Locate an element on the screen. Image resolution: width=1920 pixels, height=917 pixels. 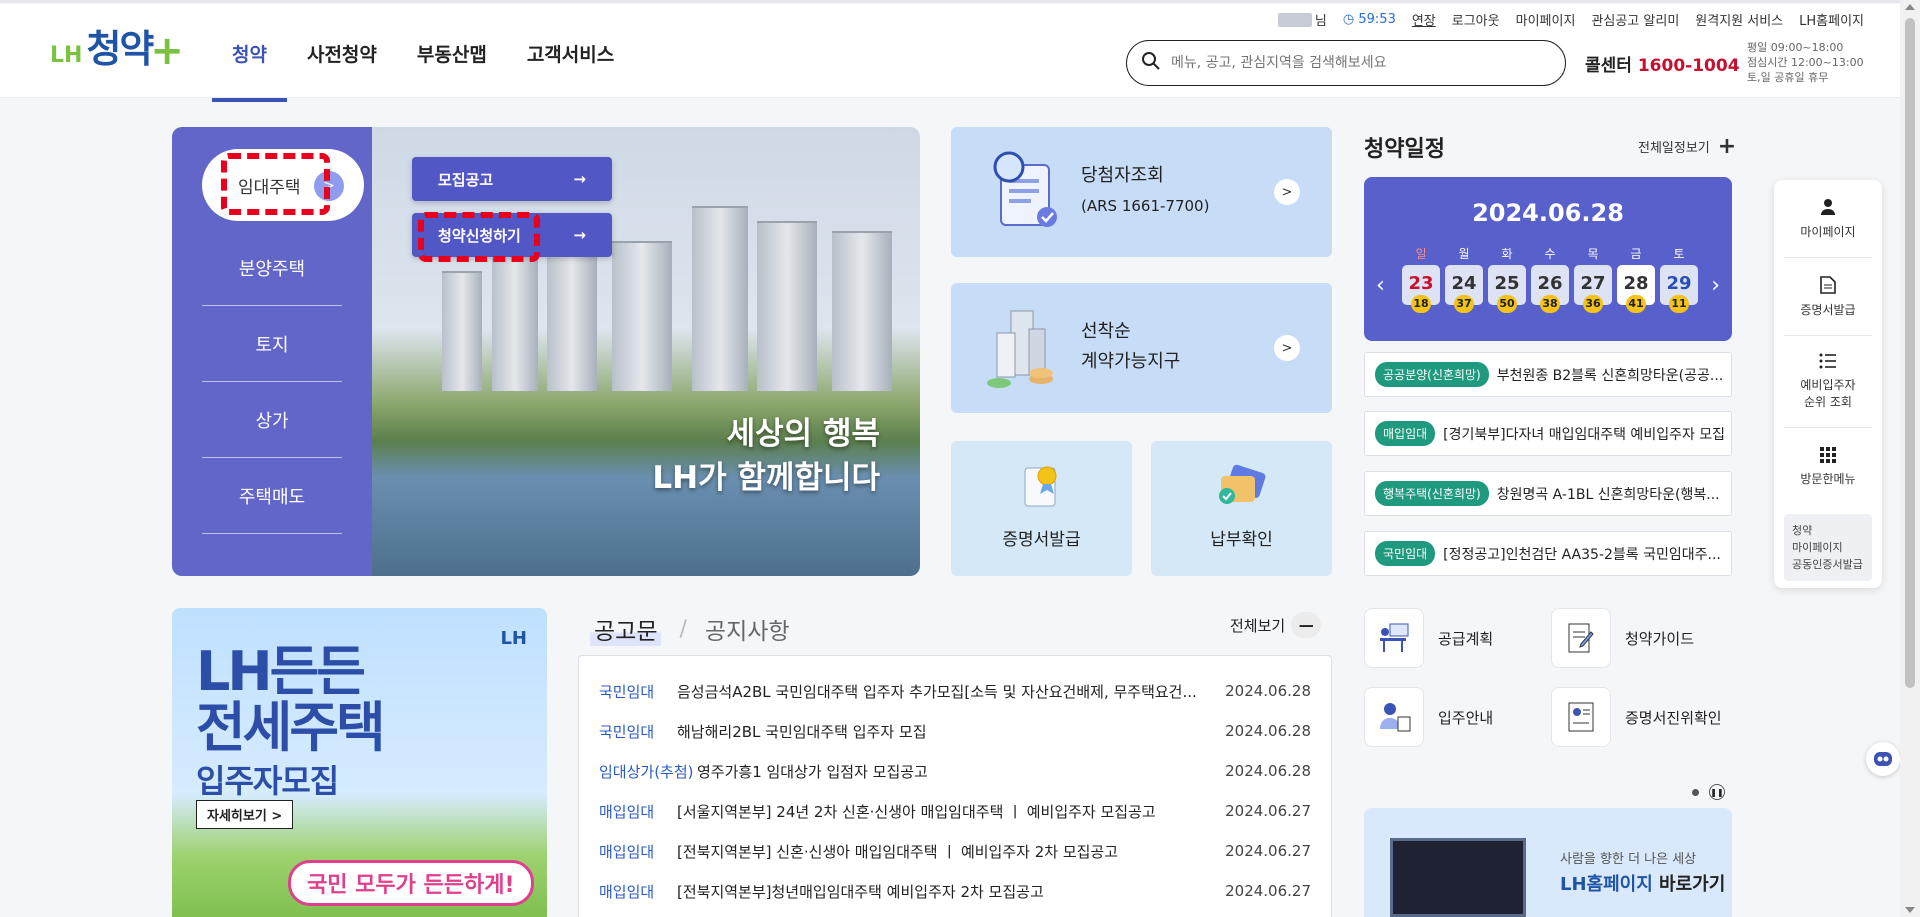
schedule-item: 매입임대 [경기북부]다자녀 매입임대주택 예비입주자 모집 is located at coordinates (1548, 433).